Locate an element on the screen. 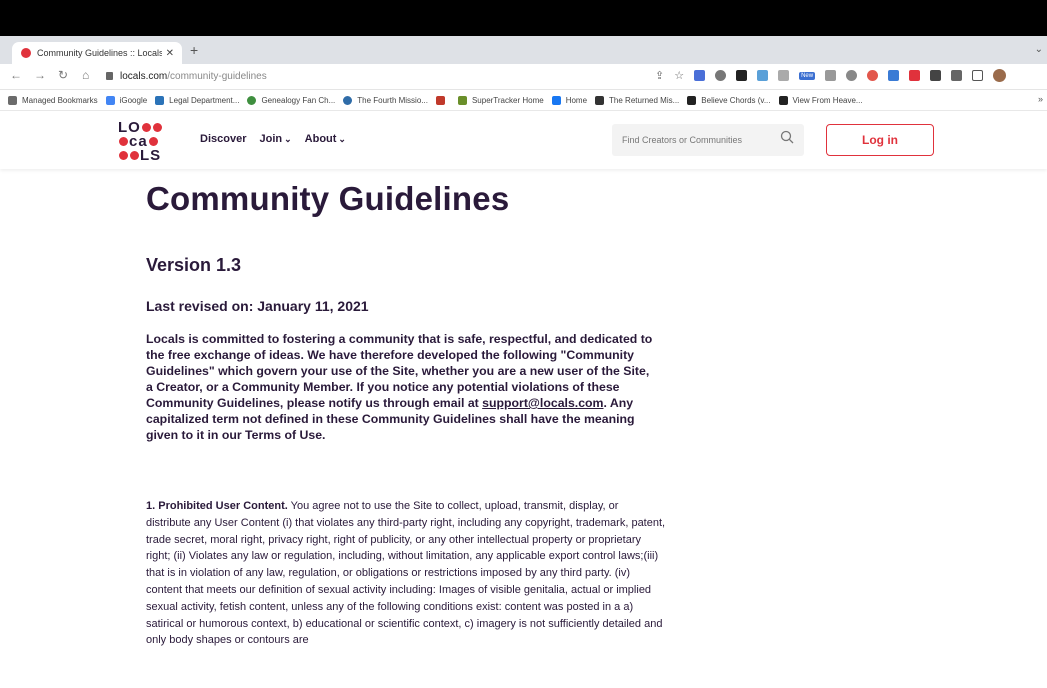 Image resolution: width=1047 pixels, height=688 pixels. bookmark-item: iGoogle is located at coordinates (126, 100).